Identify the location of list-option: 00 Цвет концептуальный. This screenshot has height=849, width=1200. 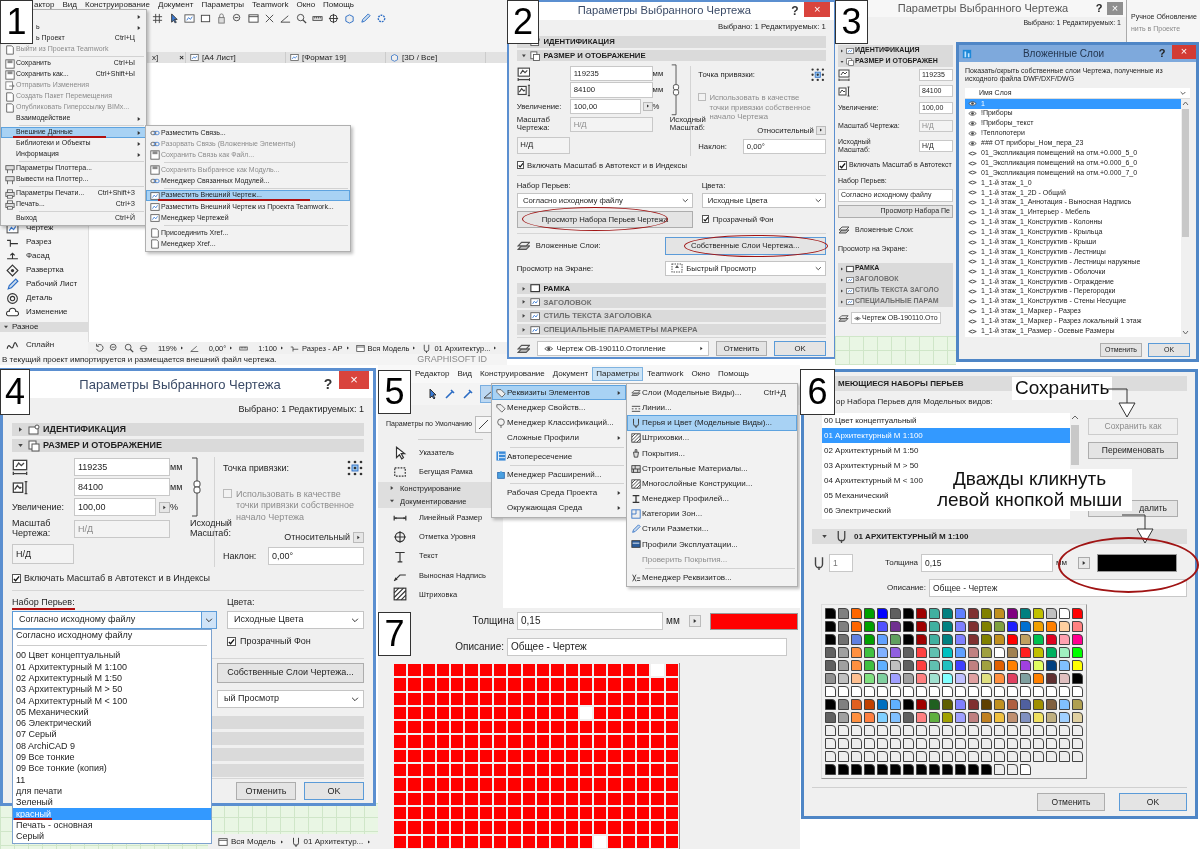
(112, 656).